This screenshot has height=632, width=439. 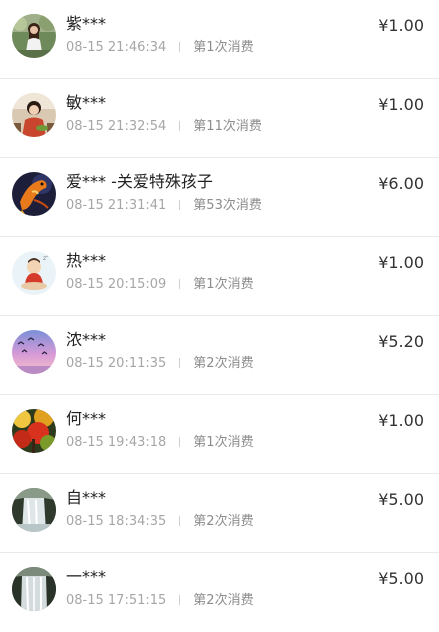 I want to click on donor-name: 热***, so click(x=86, y=260).